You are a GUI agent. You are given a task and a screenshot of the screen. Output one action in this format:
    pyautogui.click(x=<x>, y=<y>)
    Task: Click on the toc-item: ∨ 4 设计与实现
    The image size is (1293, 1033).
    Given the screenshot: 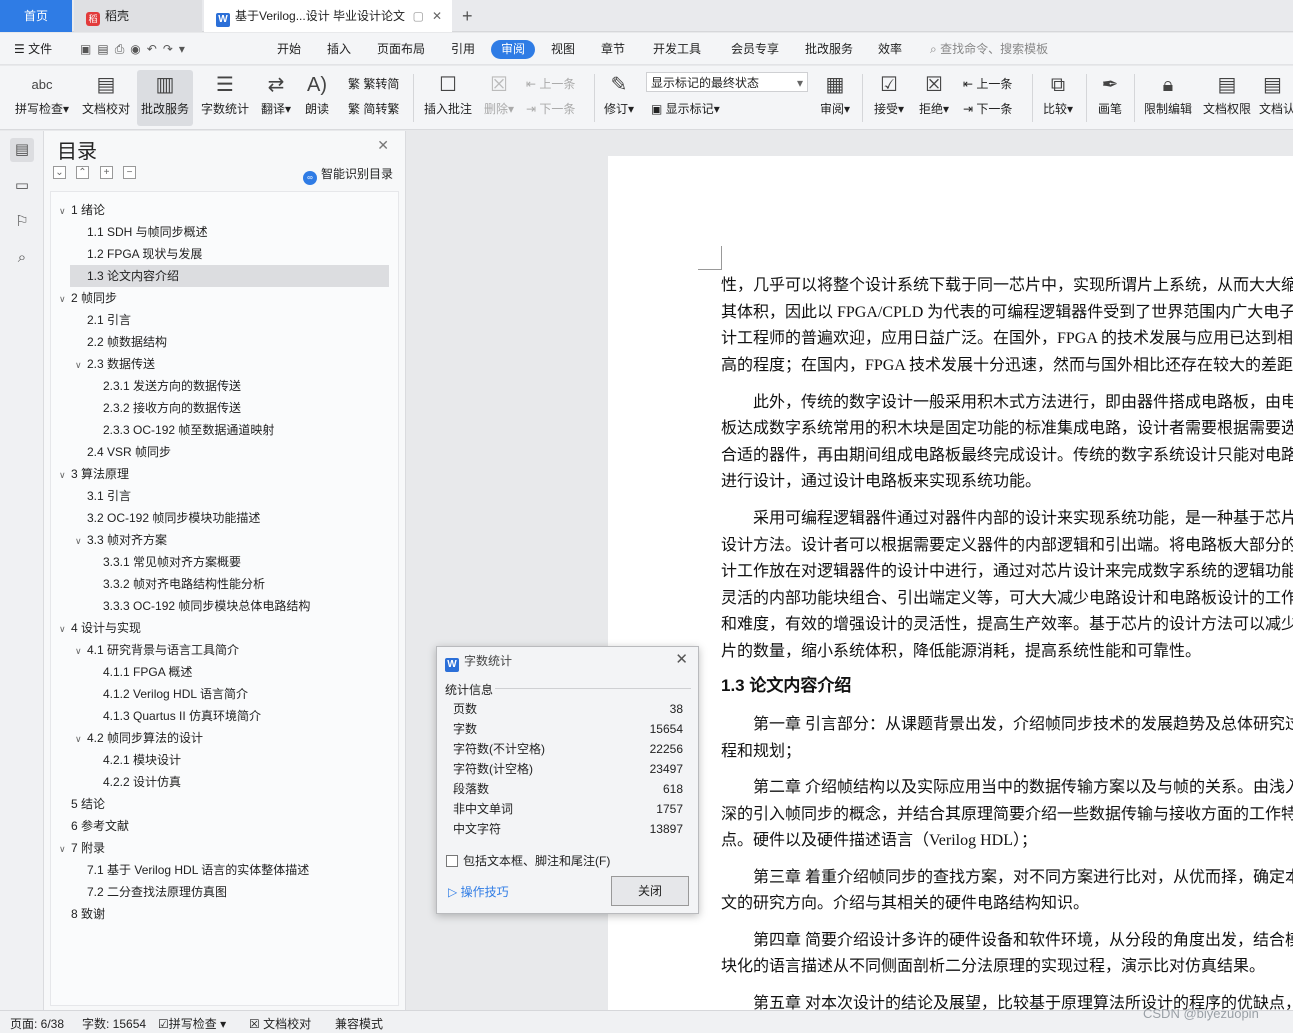 What is the action you would take?
    pyautogui.click(x=220, y=628)
    